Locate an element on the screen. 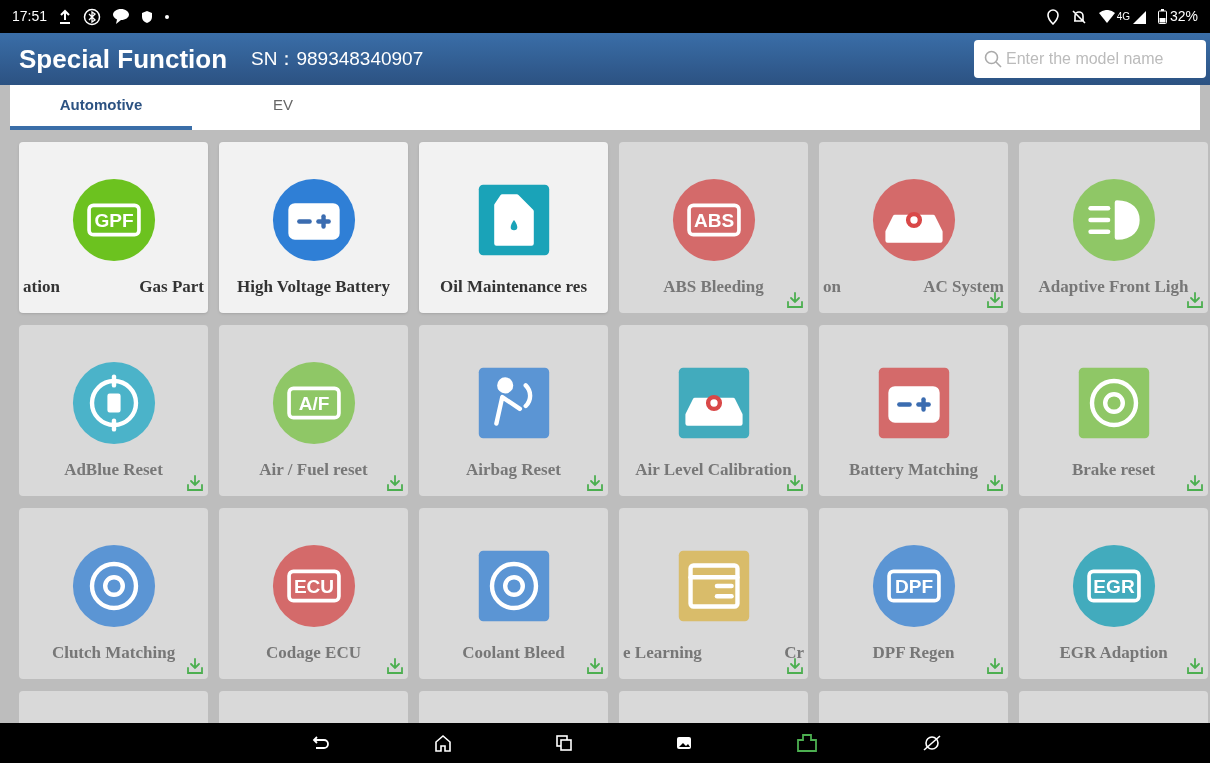  serial-number: SN：989348340907 is located at coordinates (337, 58).